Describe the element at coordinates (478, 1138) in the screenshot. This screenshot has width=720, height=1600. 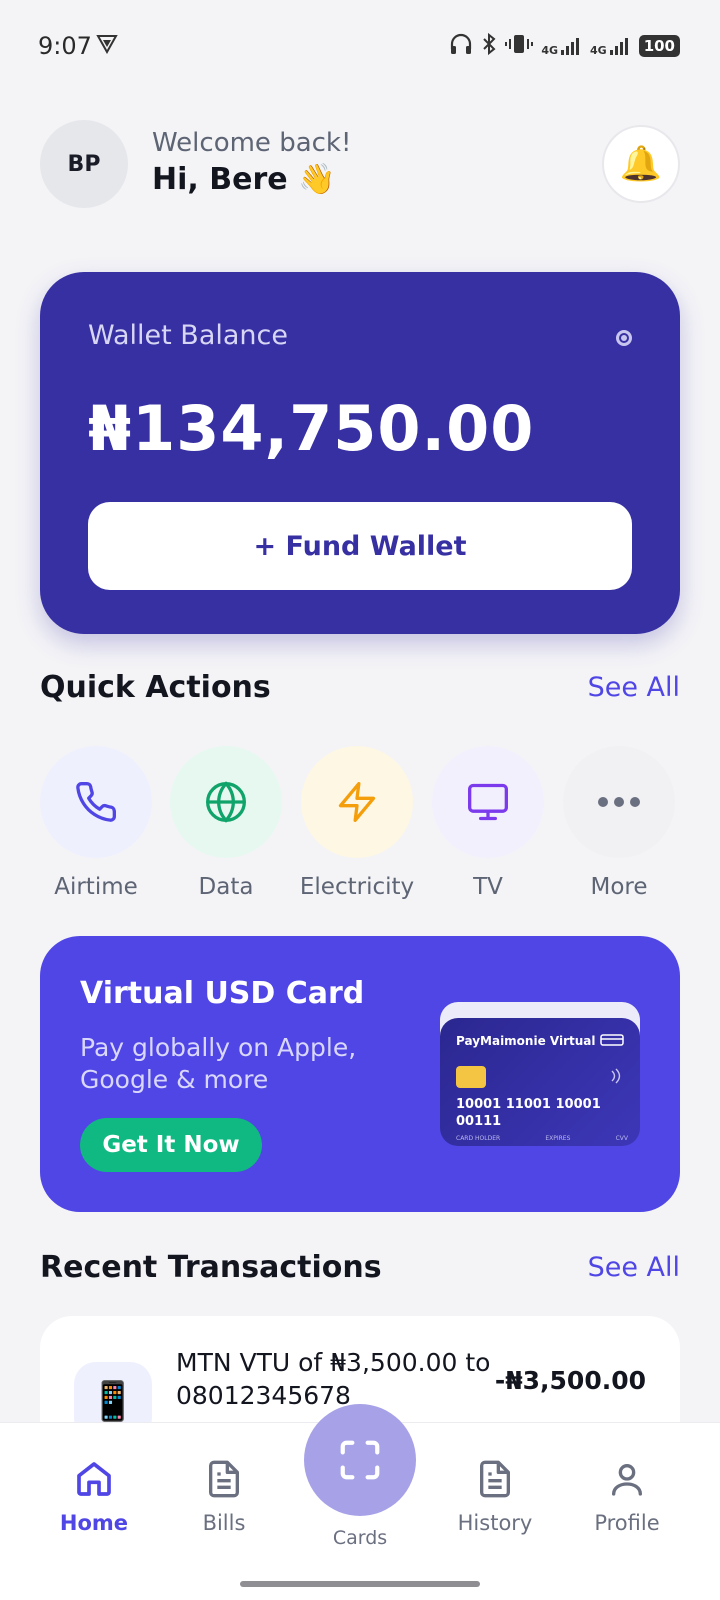
I see `card-holder-label: CARD HOLDER` at that location.